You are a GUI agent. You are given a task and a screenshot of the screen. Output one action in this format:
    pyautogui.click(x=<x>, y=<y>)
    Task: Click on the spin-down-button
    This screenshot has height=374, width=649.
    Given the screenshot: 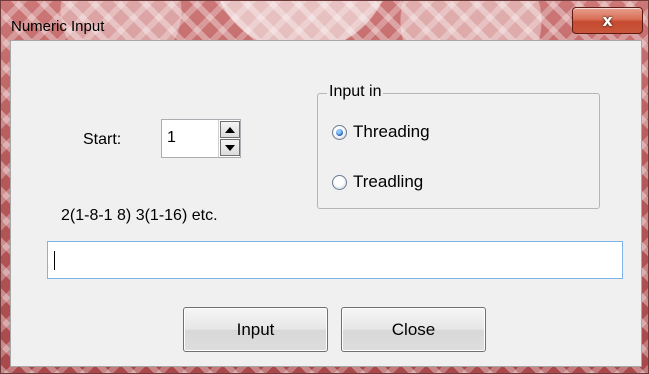 What is the action you would take?
    pyautogui.click(x=230, y=147)
    